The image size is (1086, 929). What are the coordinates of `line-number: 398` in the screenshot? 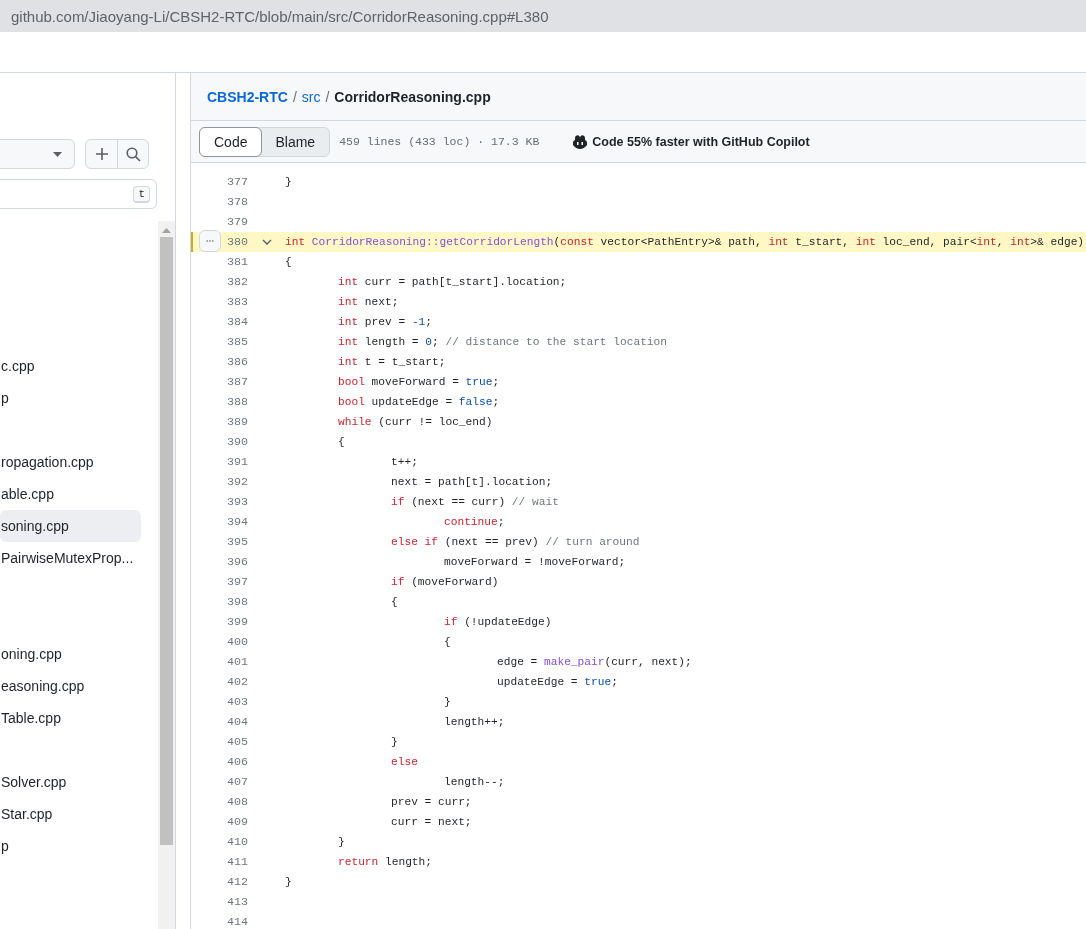 It's located at (220, 602).